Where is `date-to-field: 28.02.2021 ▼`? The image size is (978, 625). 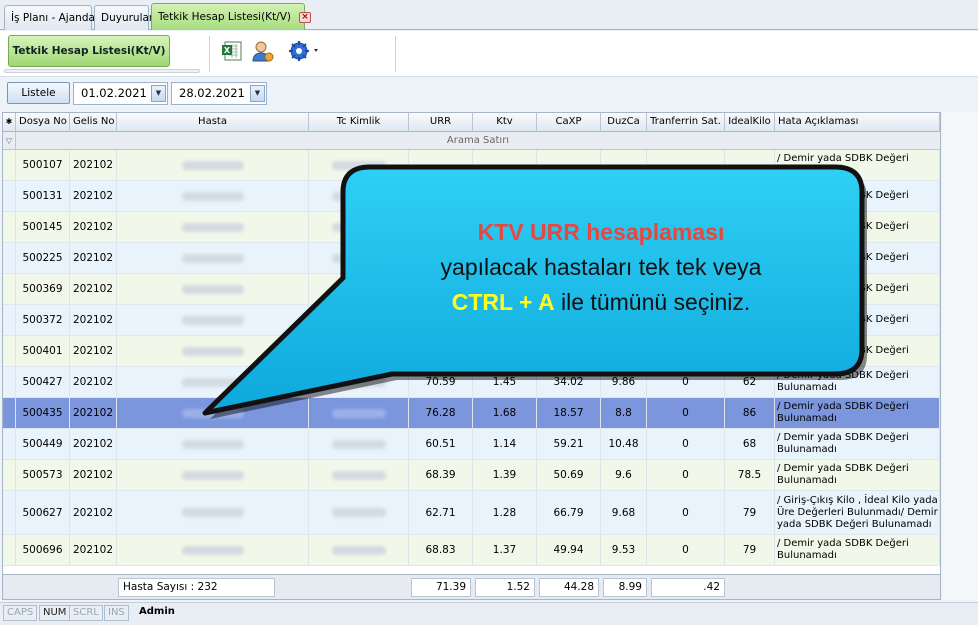
date-to-field: 28.02.2021 ▼ is located at coordinates (219, 93).